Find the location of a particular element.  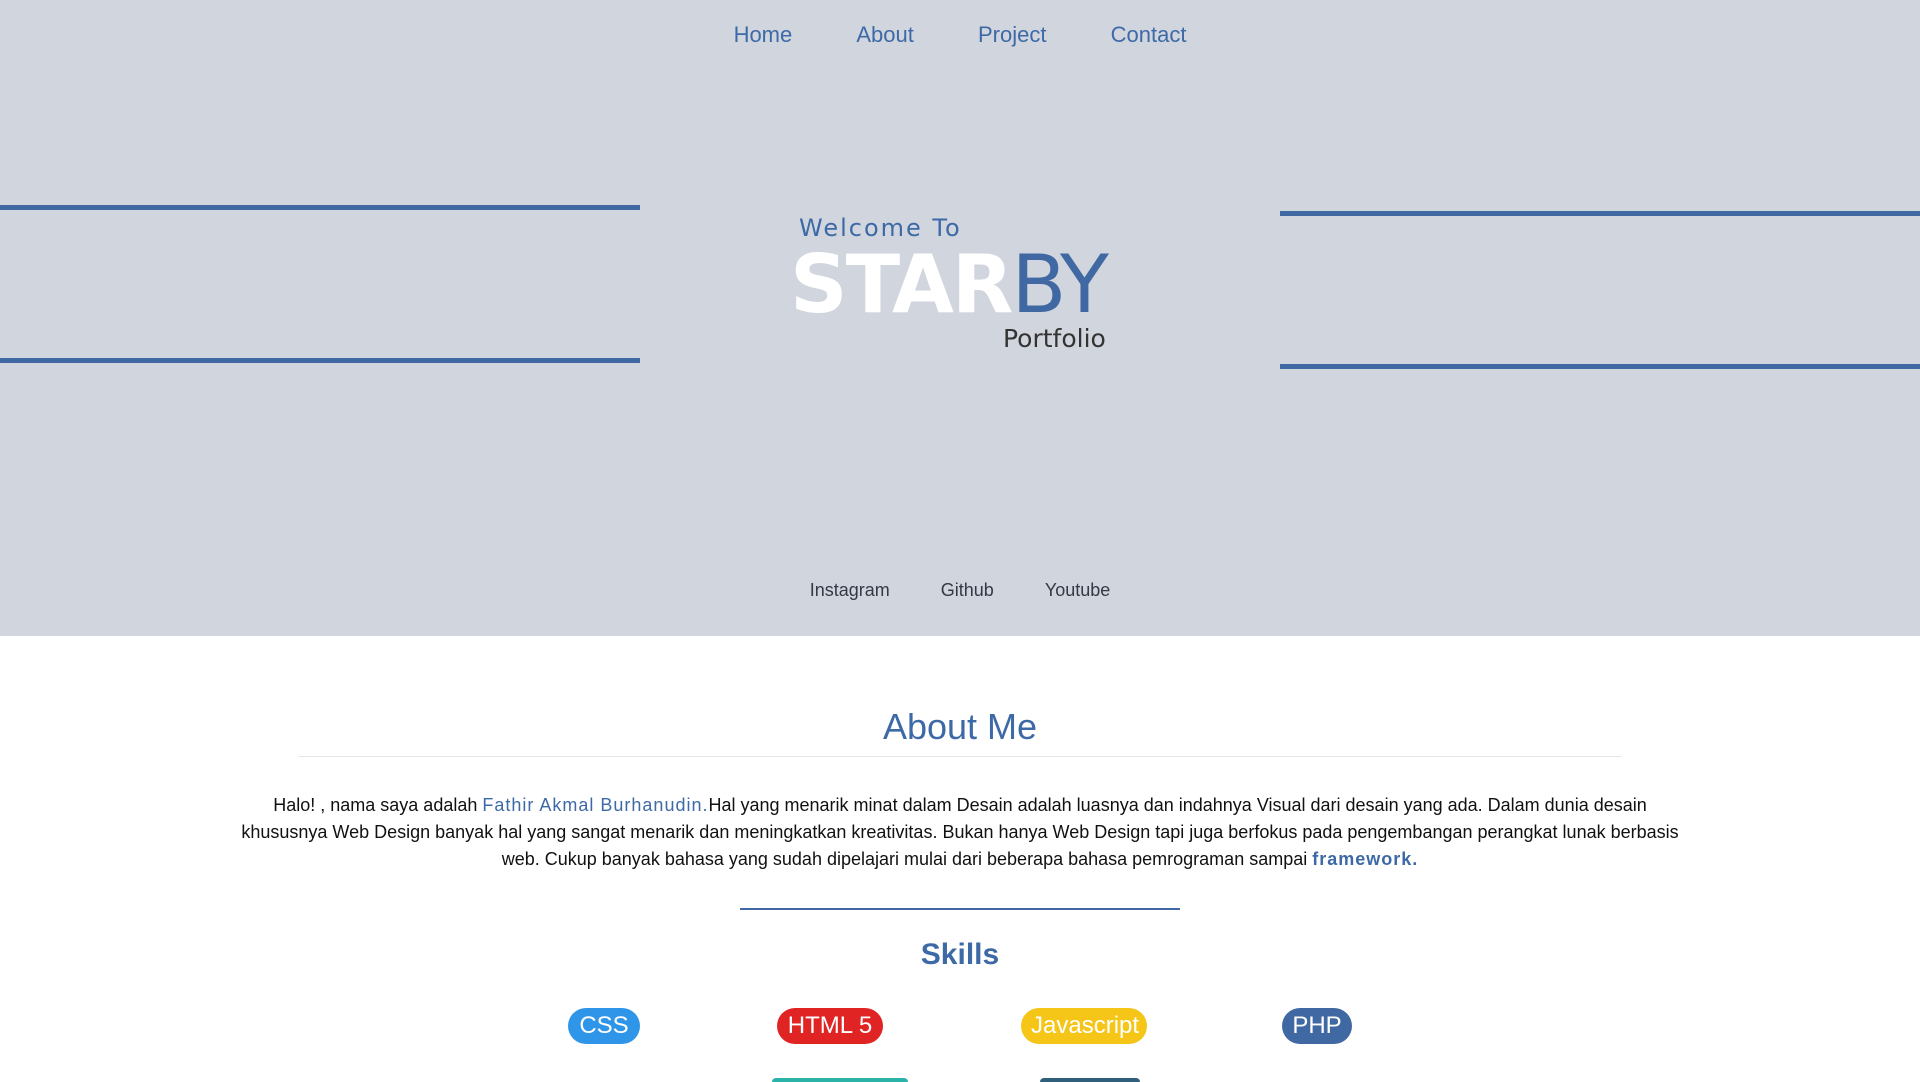

social-links: Instagram Github Youtube is located at coordinates (960, 590).